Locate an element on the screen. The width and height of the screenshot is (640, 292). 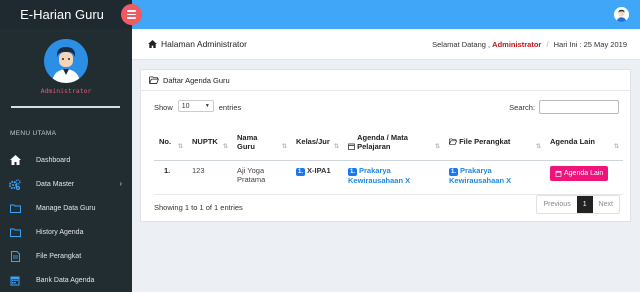
sidebar-item-data-master: Data Master › is located at coordinates (66, 184).